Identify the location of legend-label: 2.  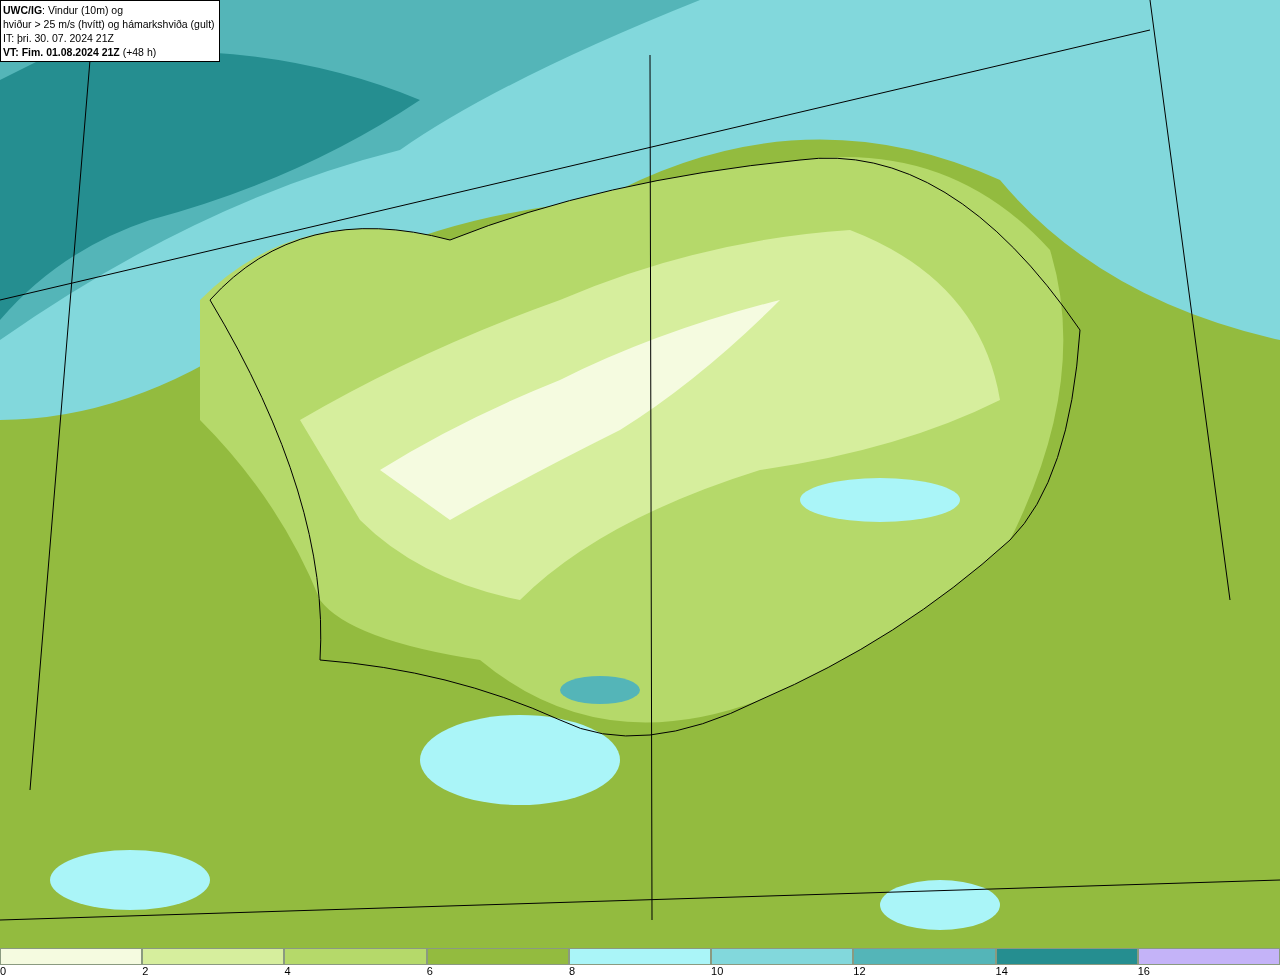
(145, 971).